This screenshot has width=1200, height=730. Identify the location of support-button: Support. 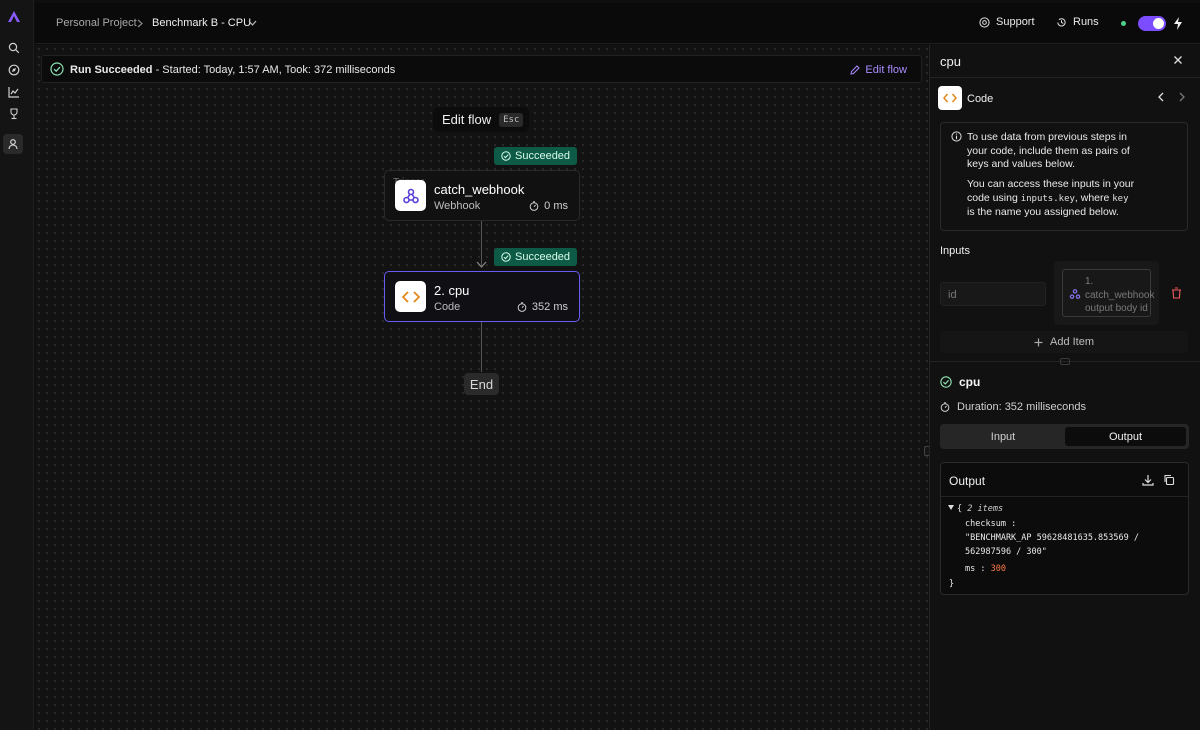
(1007, 22).